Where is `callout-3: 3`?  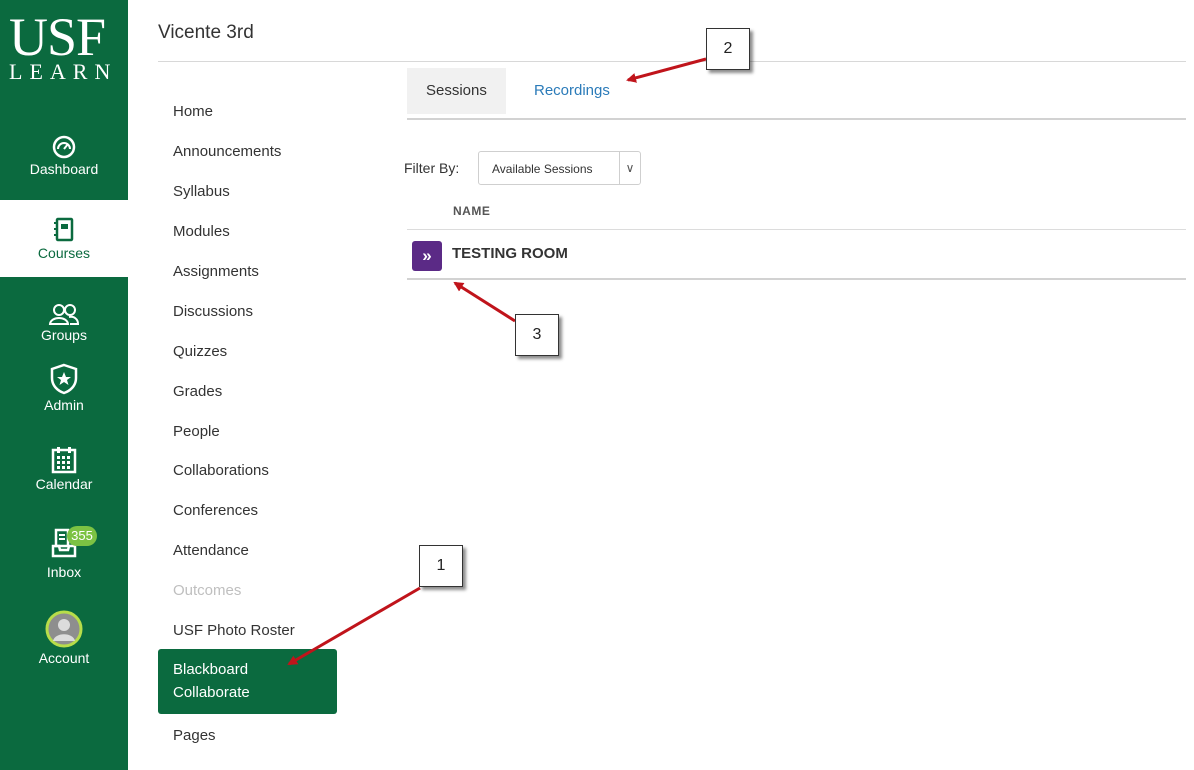 callout-3: 3 is located at coordinates (537, 335).